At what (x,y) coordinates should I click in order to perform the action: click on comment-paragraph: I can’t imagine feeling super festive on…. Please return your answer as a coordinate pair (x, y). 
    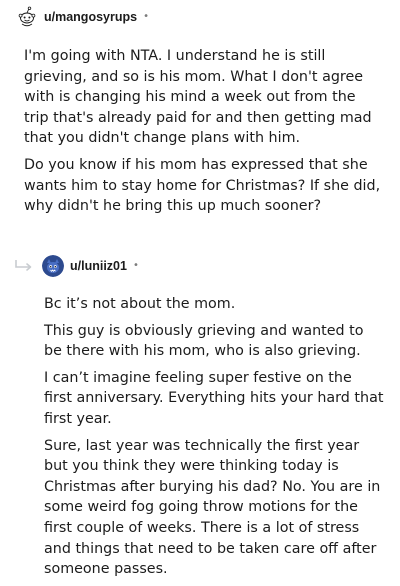
    Looking at the image, I should click on (214, 398).